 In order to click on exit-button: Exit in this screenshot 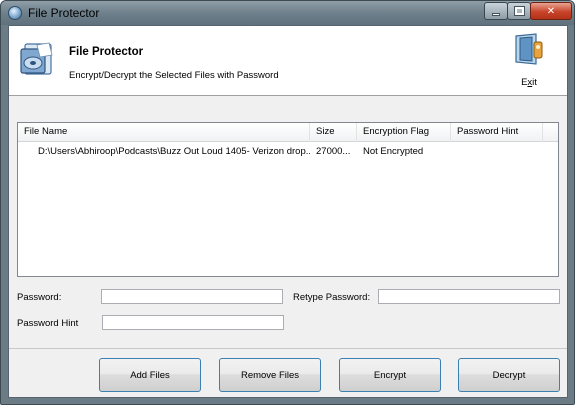, I will do `click(529, 62)`.